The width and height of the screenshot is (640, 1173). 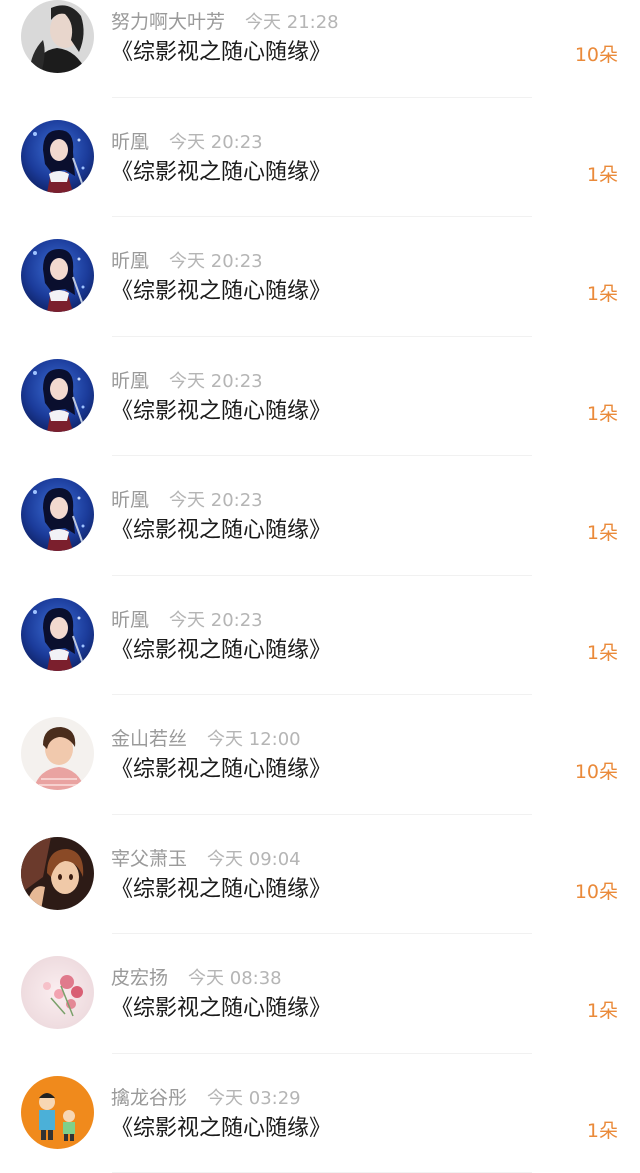 I want to click on timestamp: 今天 09:04, so click(x=254, y=859).